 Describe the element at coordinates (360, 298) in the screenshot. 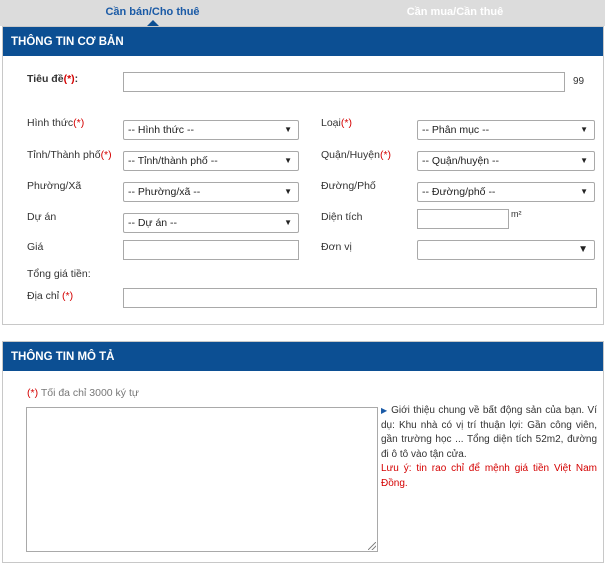

I see `address-input` at that location.